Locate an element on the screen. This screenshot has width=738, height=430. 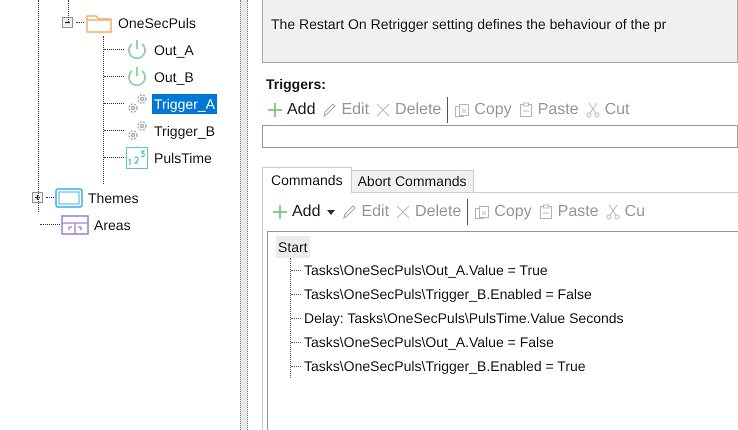
tree-item: Trigger_A is located at coordinates (184, 104).